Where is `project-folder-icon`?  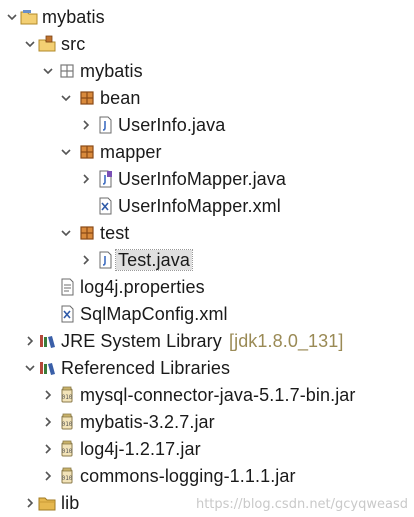 project-folder-icon is located at coordinates (29, 17).